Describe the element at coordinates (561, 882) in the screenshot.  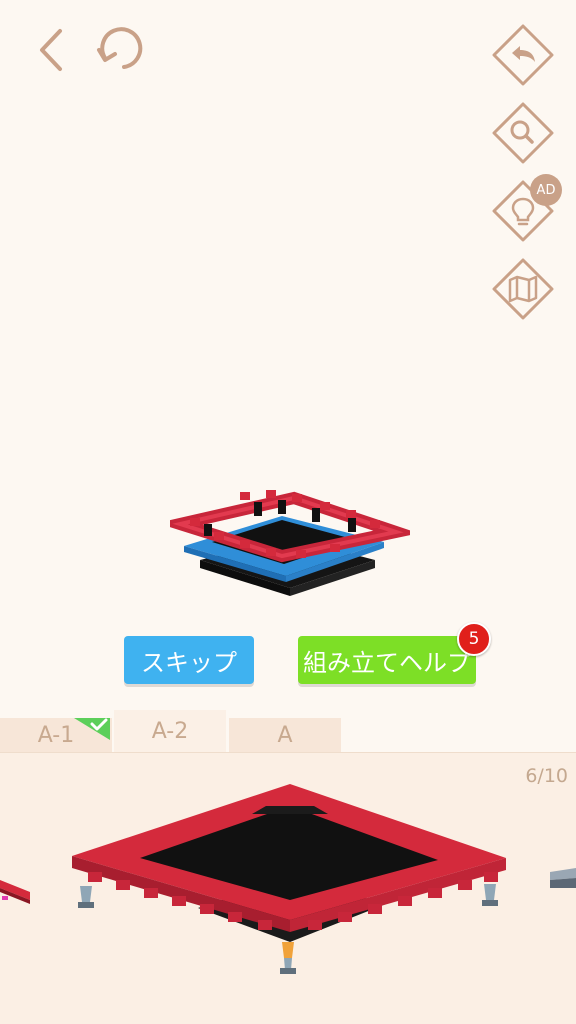
I see `part-right-partial` at that location.